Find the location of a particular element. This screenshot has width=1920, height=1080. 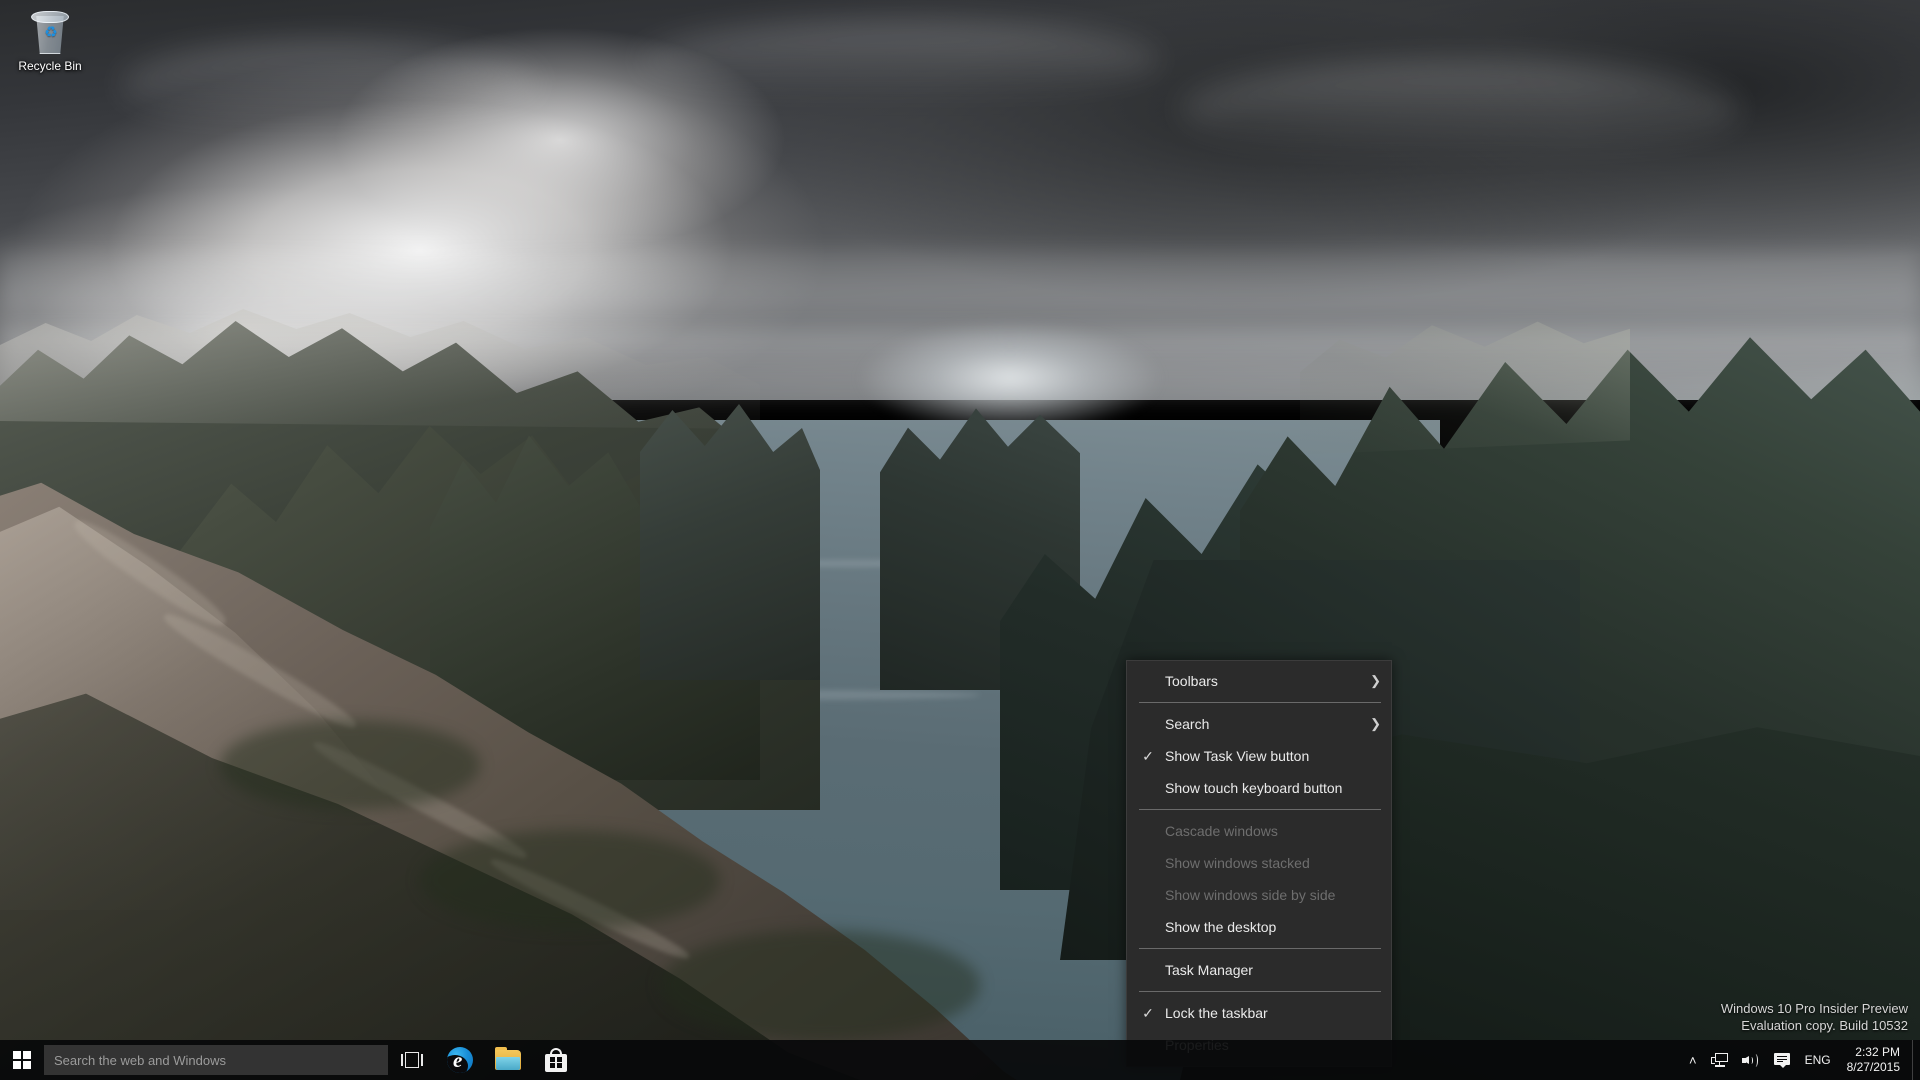

menu-item-search: Search ❯ is located at coordinates (1259, 724).